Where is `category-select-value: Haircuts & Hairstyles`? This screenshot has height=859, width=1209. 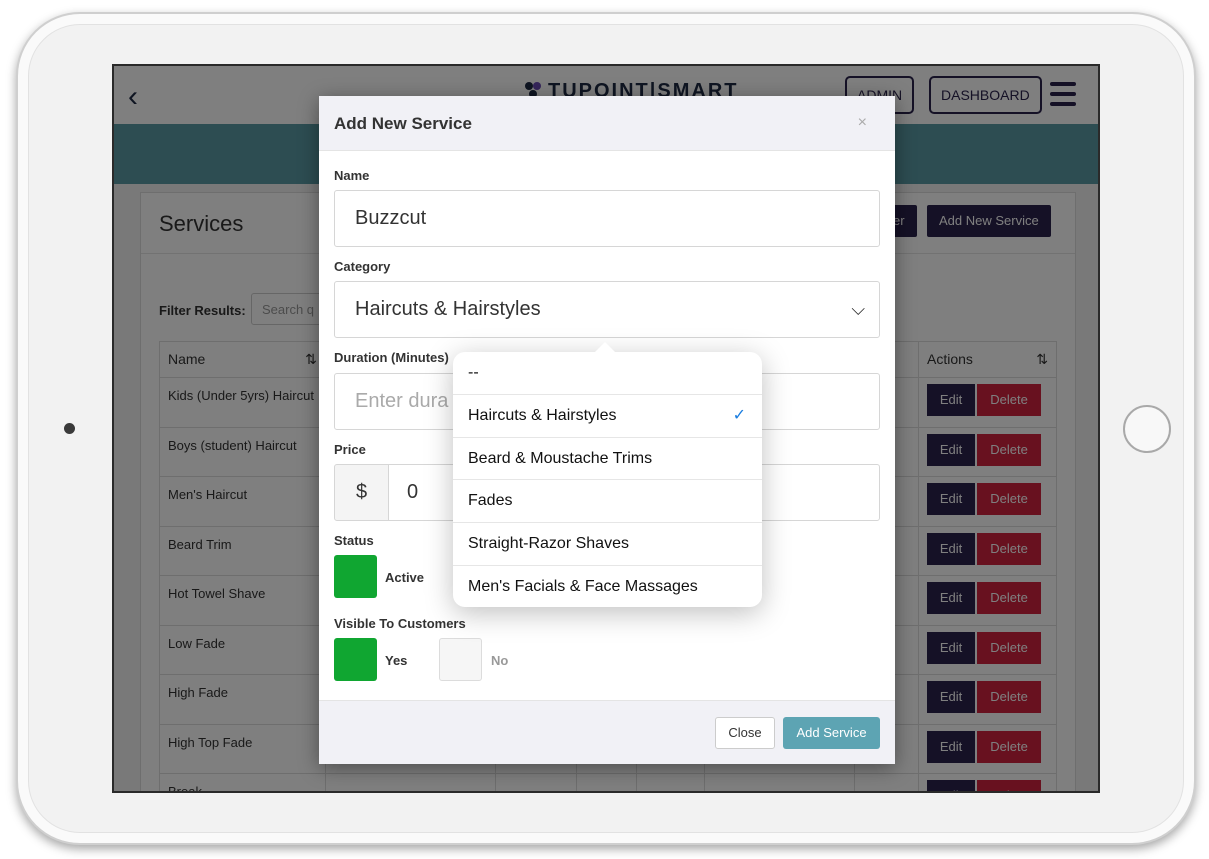 category-select-value: Haircuts & Hairstyles is located at coordinates (448, 309).